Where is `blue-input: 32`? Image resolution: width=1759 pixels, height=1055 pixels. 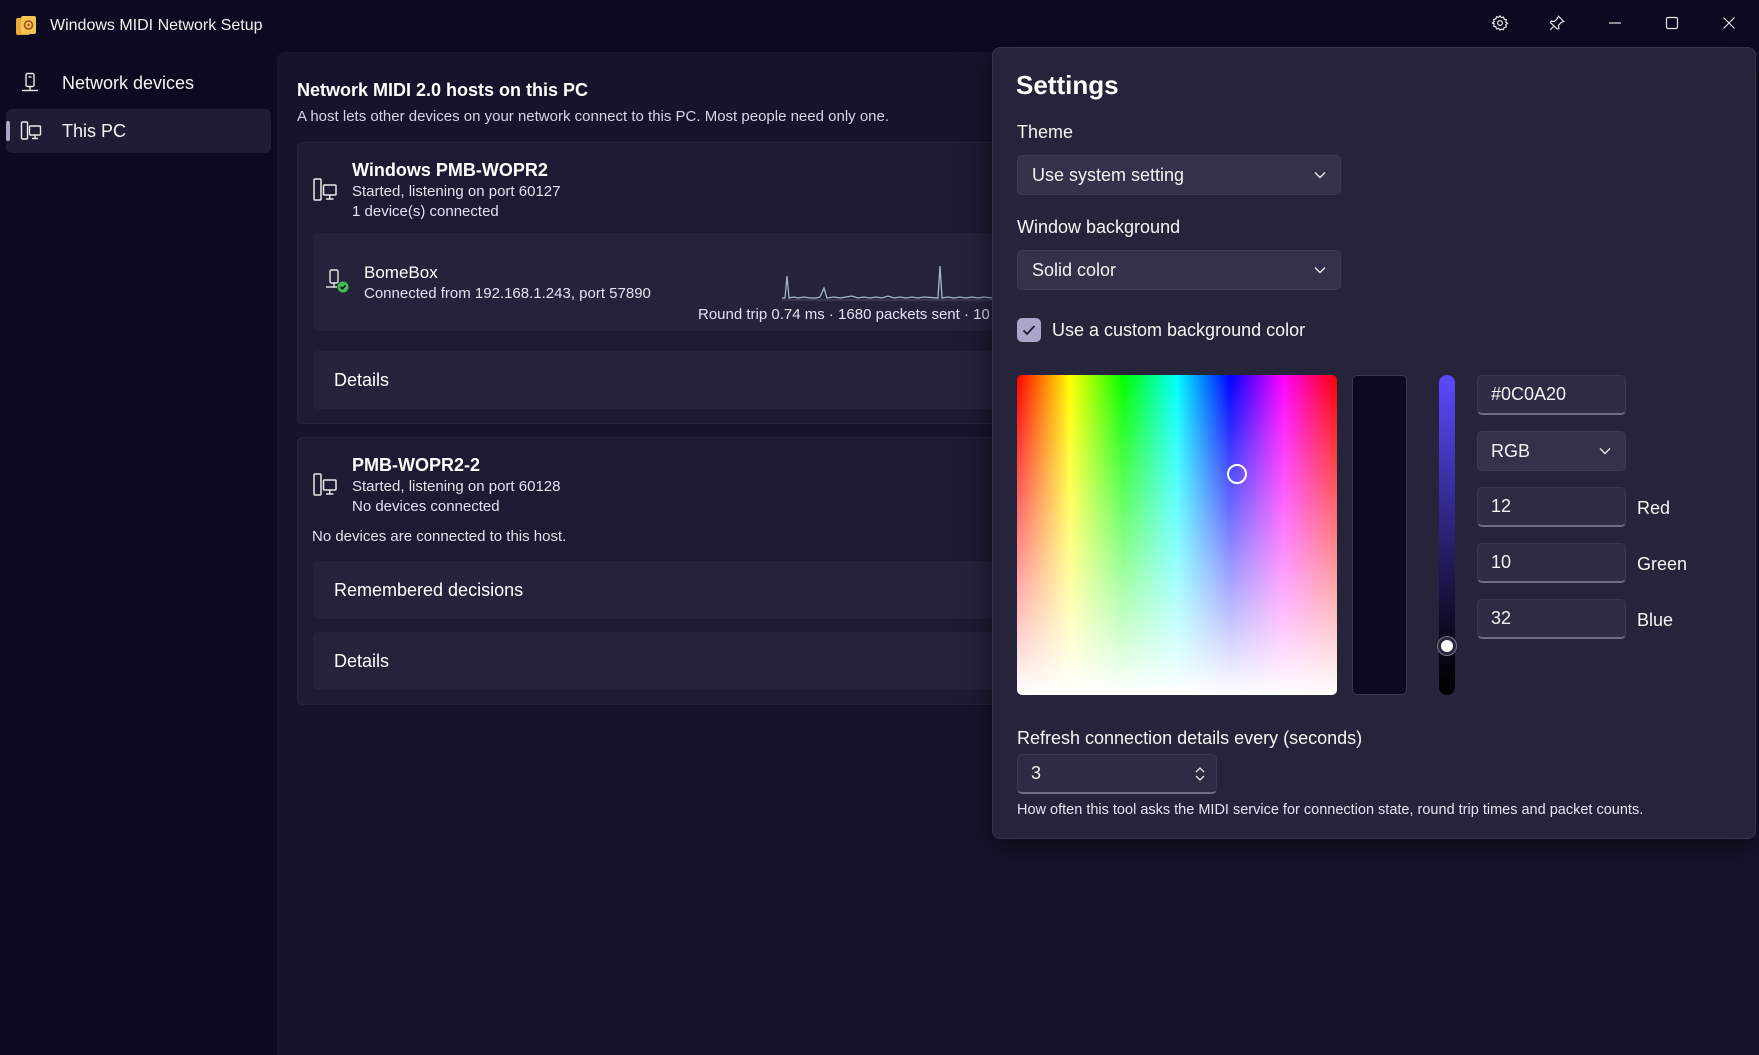 blue-input: 32 is located at coordinates (1551, 619).